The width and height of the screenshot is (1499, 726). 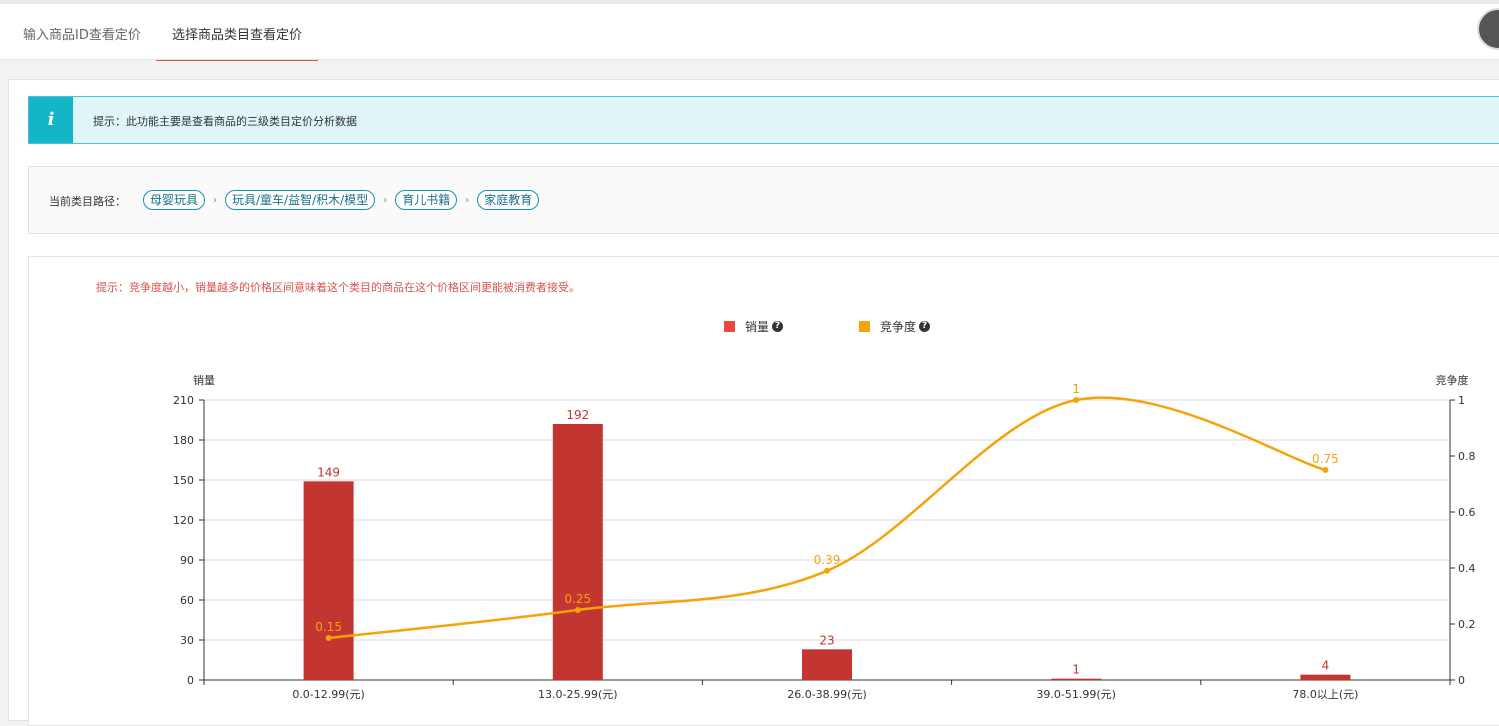 What do you see at coordinates (183, 400) in the screenshot?
I see `y-tick-label: 210` at bounding box center [183, 400].